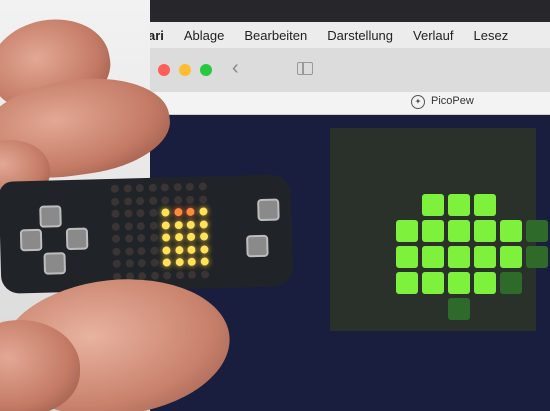 The height and width of the screenshot is (411, 550). What do you see at coordinates (349, 103) in the screenshot?
I see `tab-bar: ✦ PicoPew` at bounding box center [349, 103].